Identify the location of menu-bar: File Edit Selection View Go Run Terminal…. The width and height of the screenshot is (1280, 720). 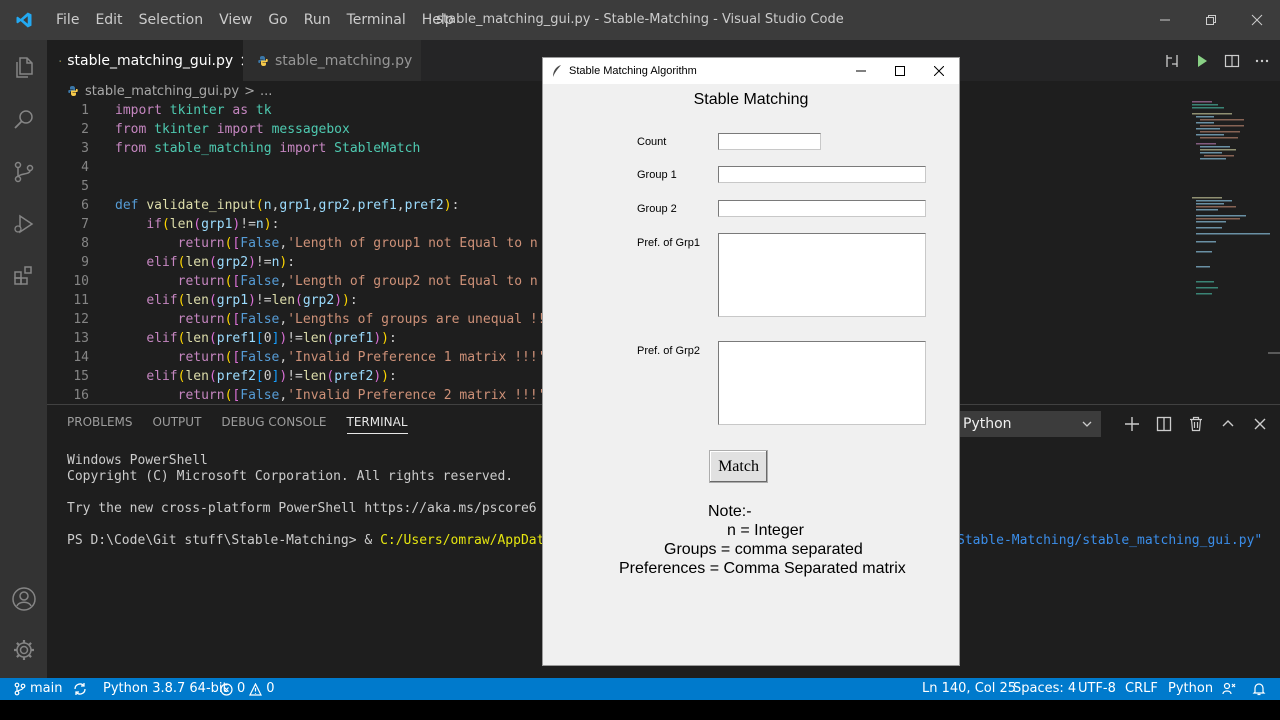
(255, 20).